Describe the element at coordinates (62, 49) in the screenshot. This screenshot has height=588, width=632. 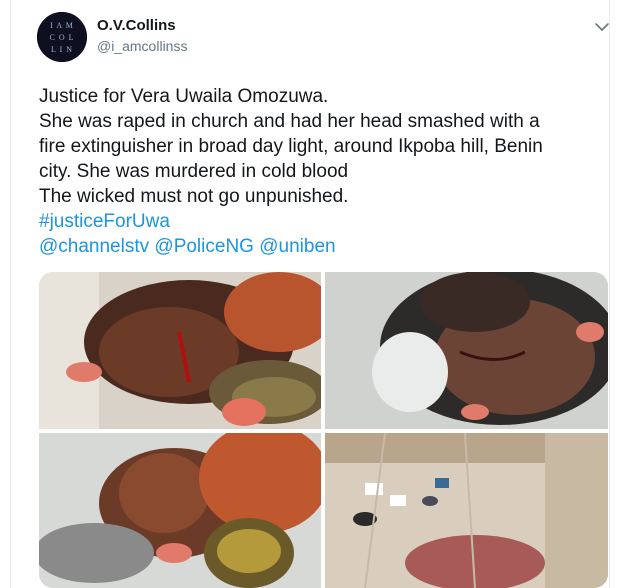
I see `avatar-text-3: L I N` at that location.